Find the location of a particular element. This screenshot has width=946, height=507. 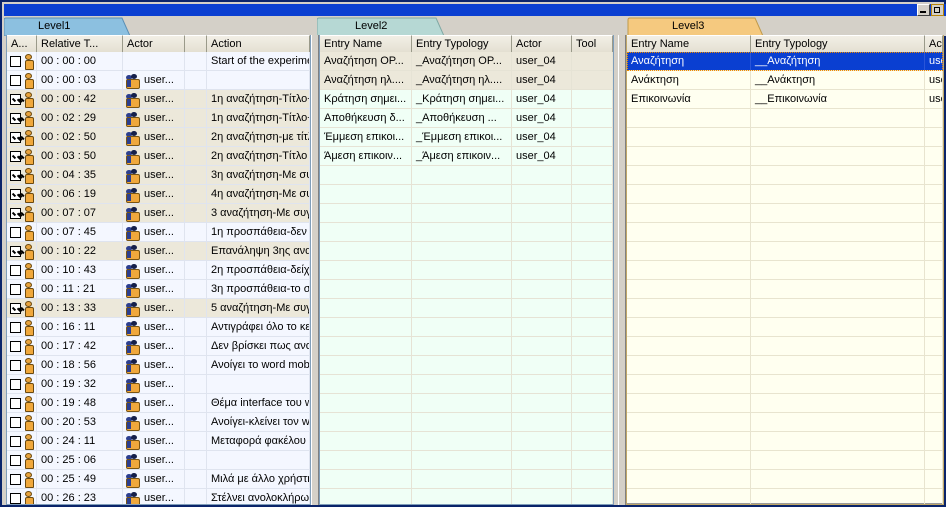

level3-cell-entry-name: Αναζήτηση is located at coordinates (689, 61).